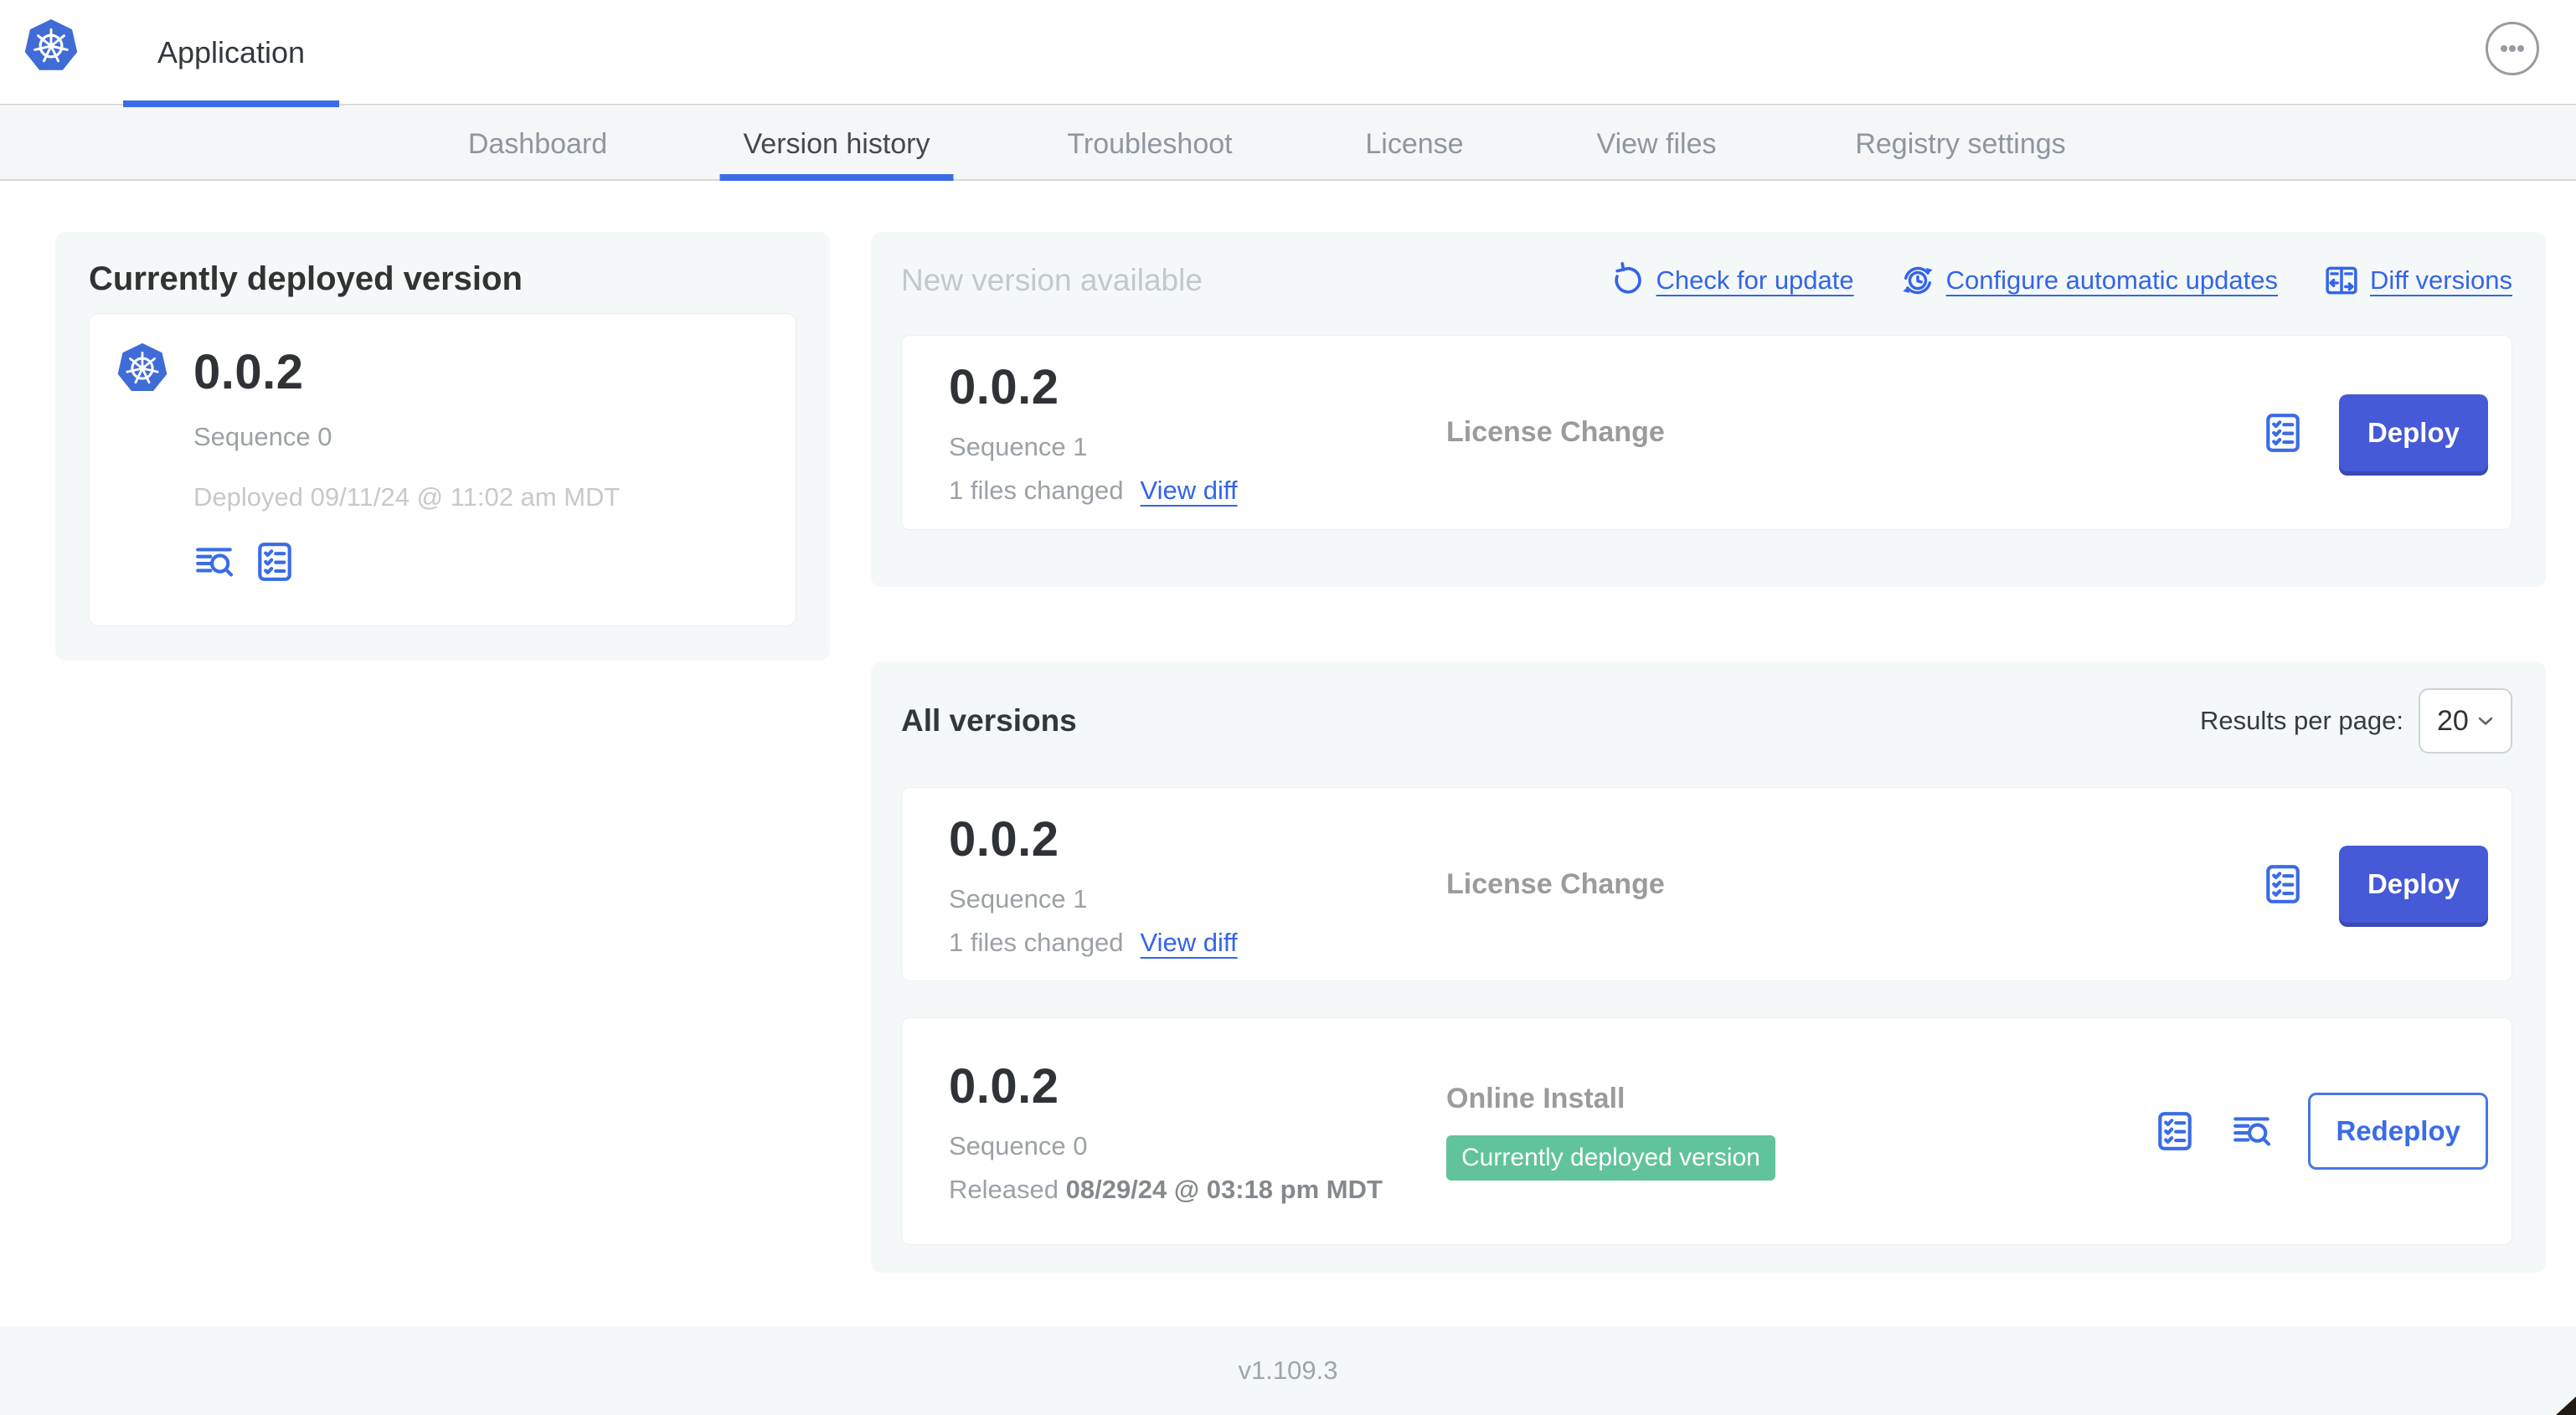 This screenshot has height=1415, width=2576. I want to click on console-version: v1.109.3, so click(1288, 1370).